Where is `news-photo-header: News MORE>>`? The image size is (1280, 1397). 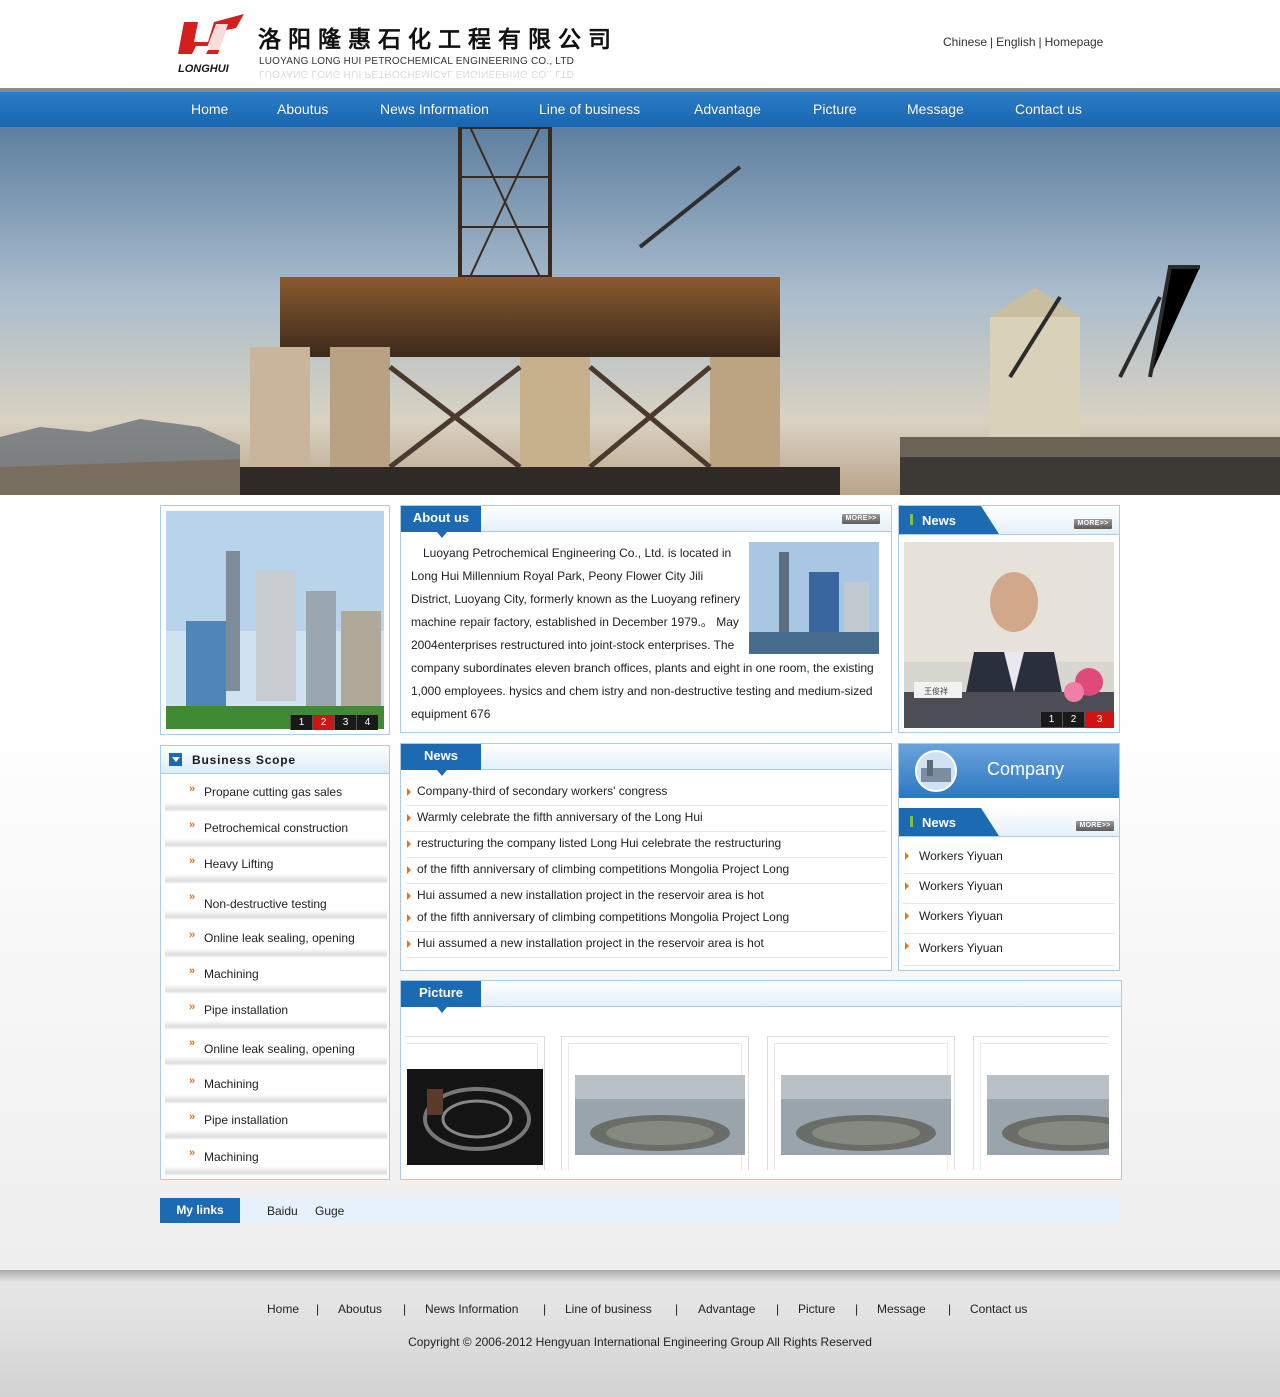
news-photo-header: News MORE>> is located at coordinates (1009, 520).